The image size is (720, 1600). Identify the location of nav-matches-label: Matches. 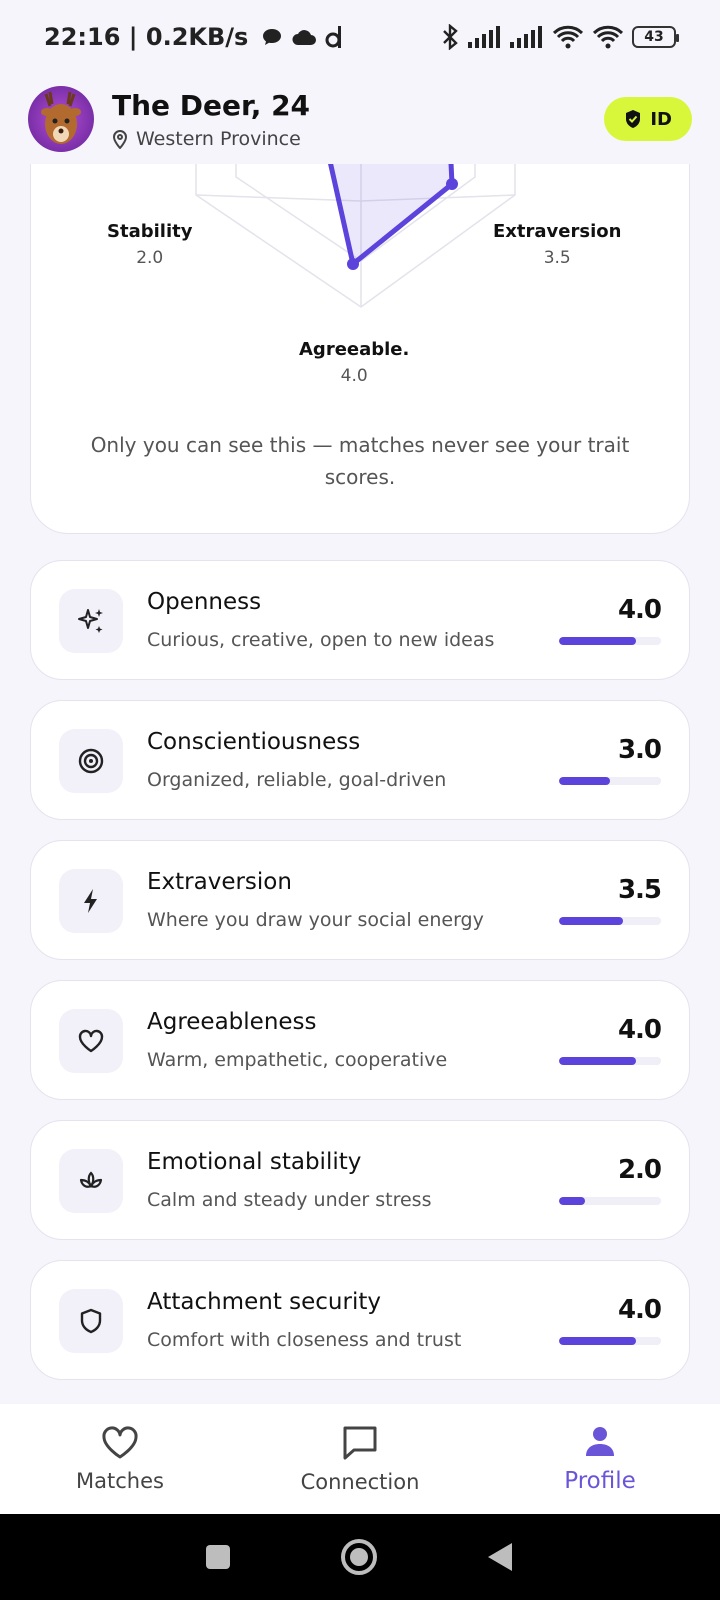
(120, 1481).